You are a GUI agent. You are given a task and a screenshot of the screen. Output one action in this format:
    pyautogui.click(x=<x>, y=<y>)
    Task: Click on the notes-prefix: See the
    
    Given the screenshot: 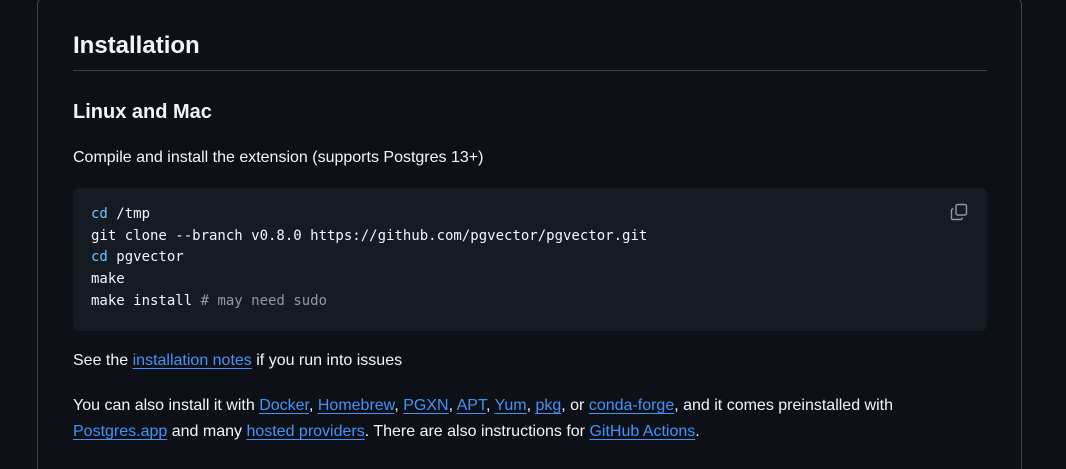 What is the action you would take?
    pyautogui.click(x=103, y=360)
    